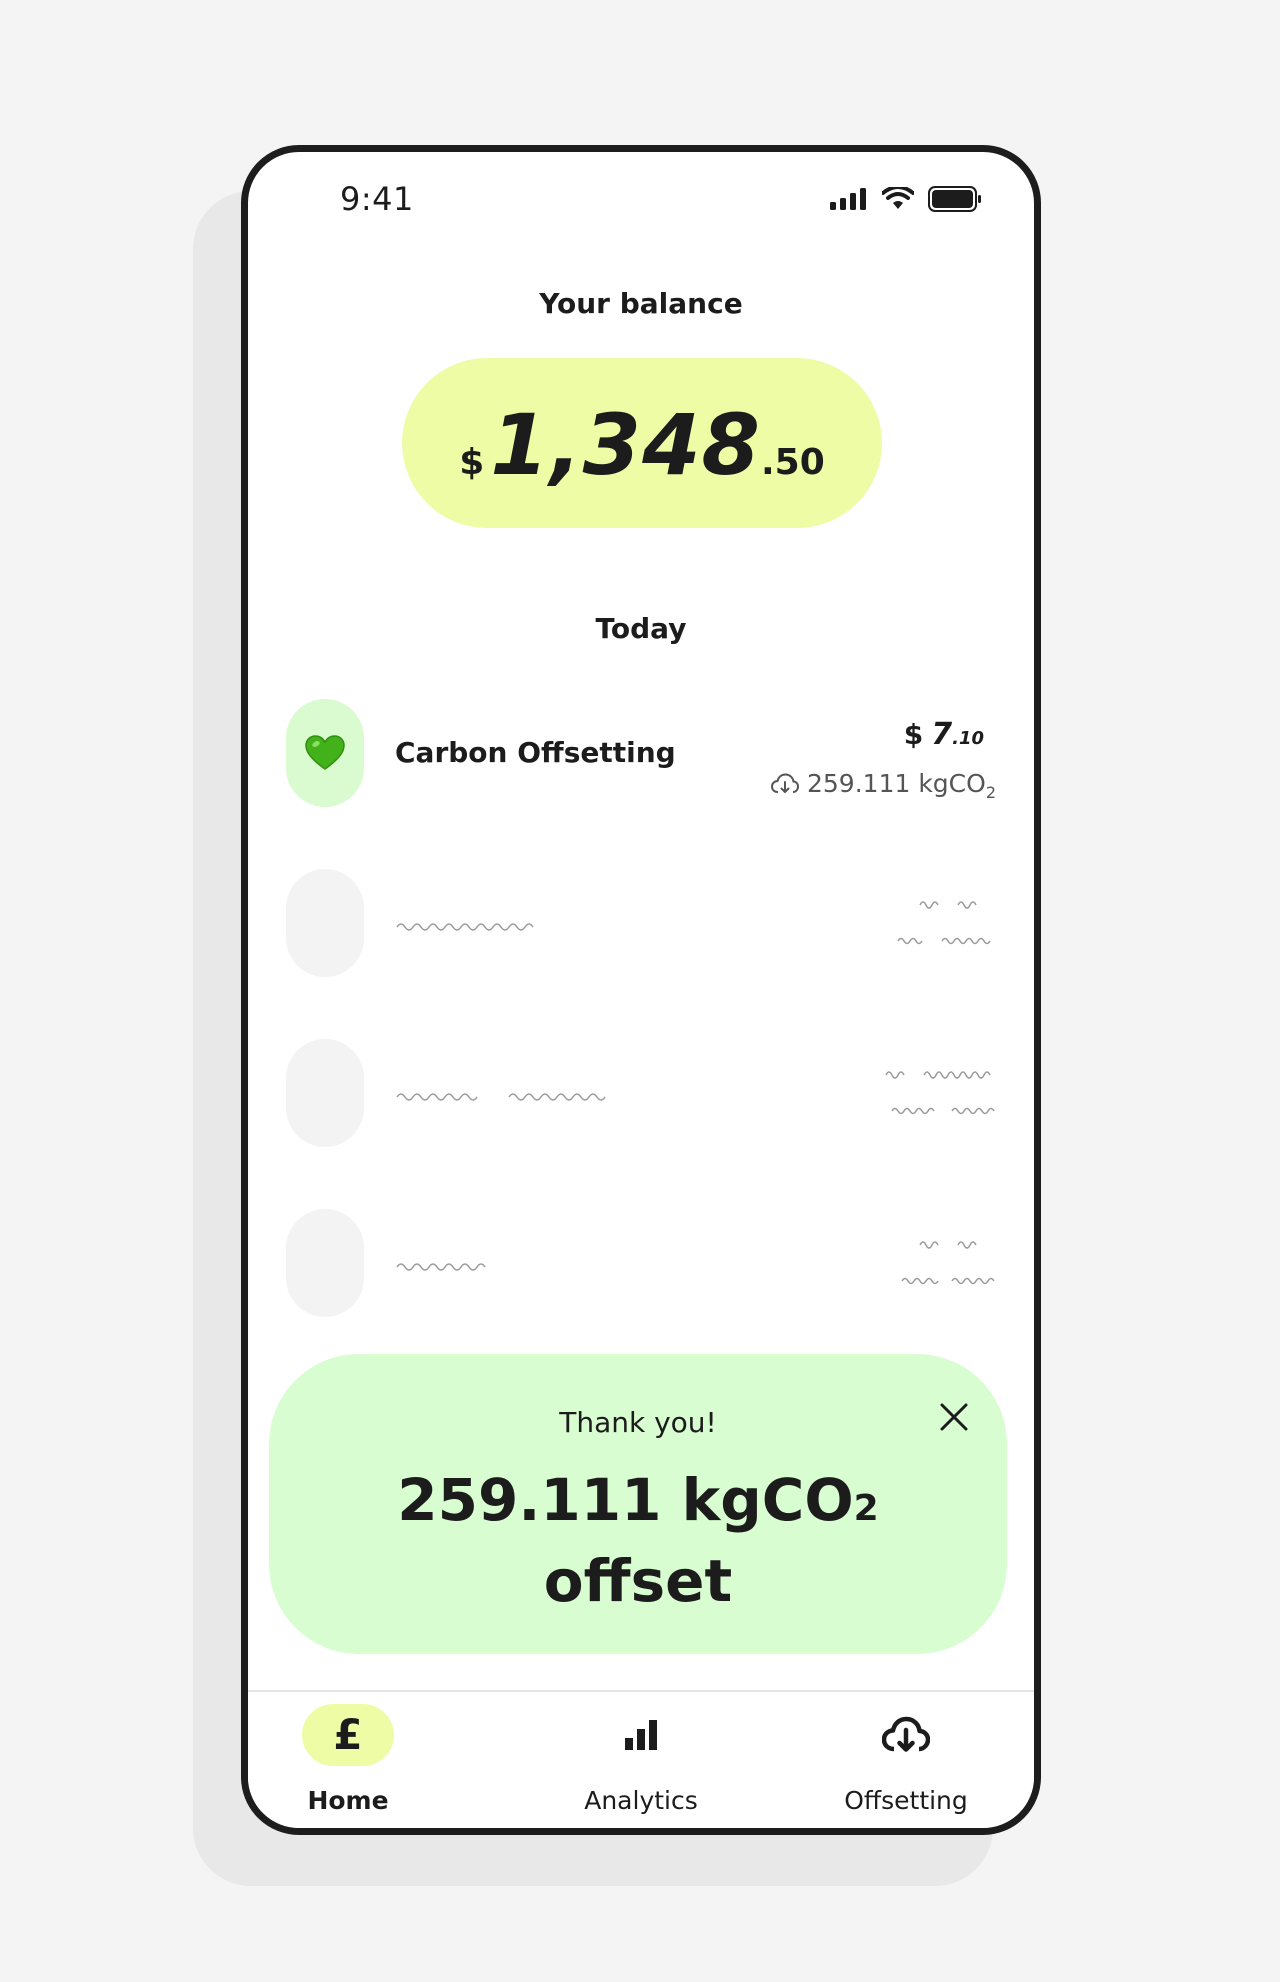  I want to click on tab-analytics: Analytics, so click(641, 1760).